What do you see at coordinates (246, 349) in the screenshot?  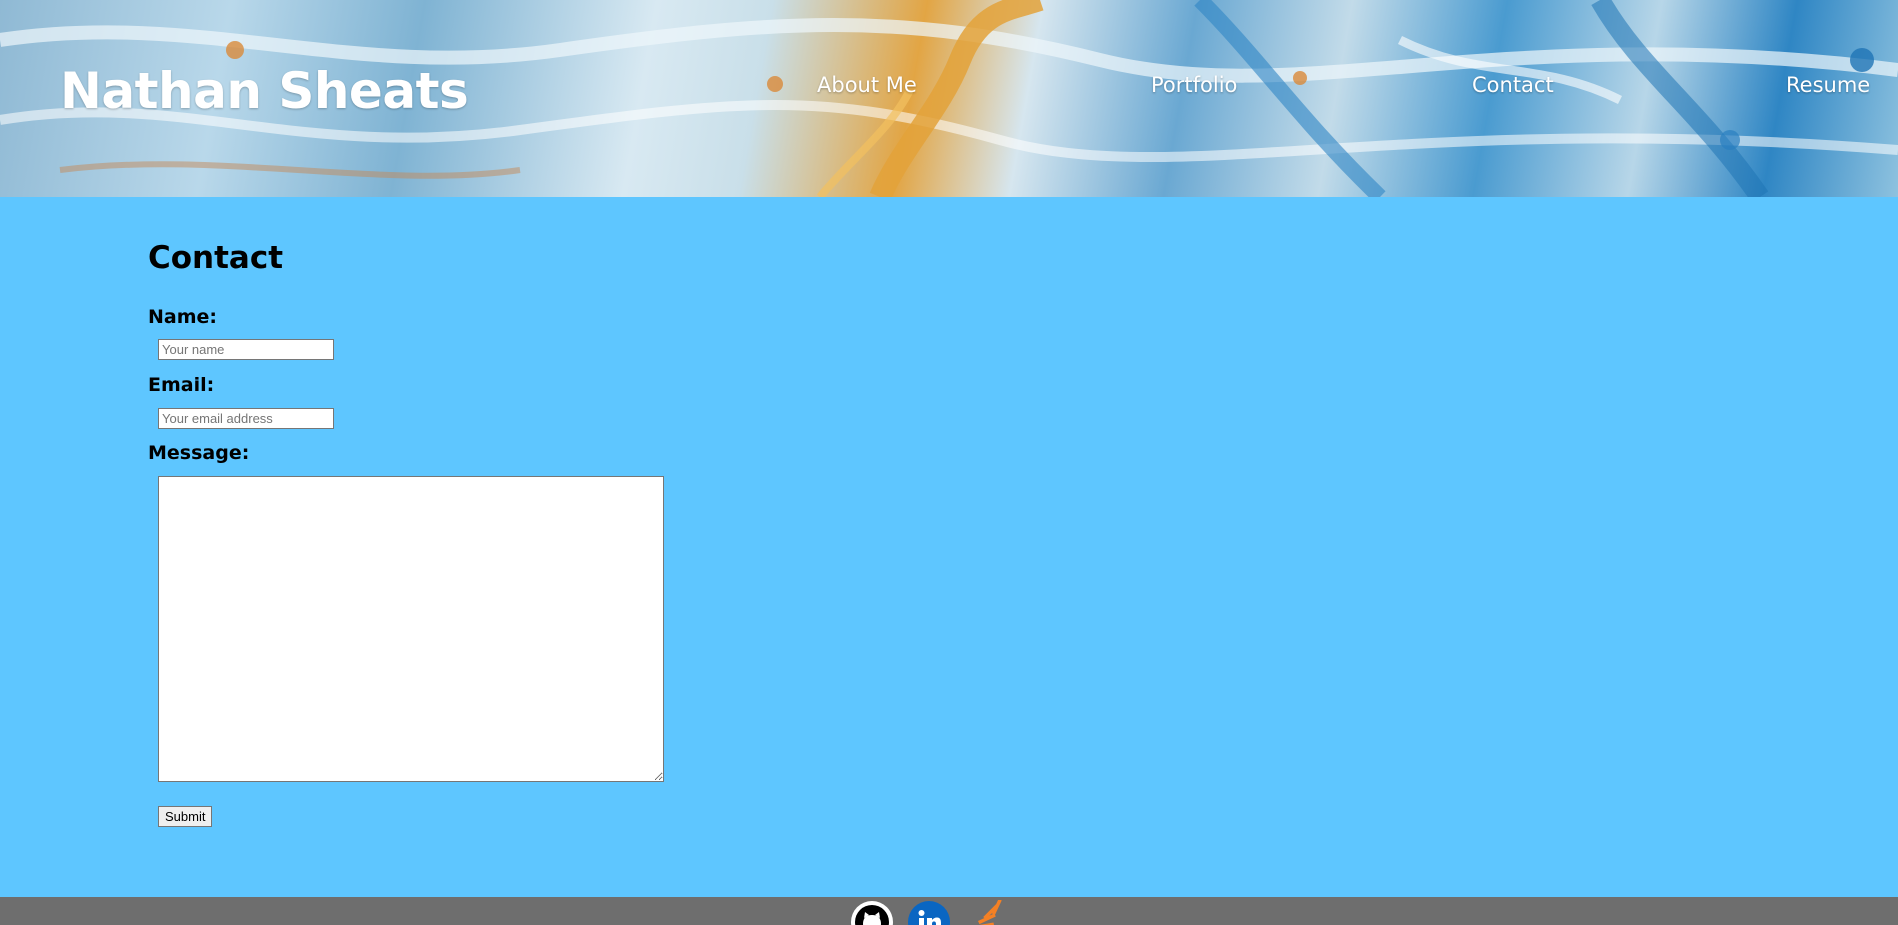 I see `name-input` at bounding box center [246, 349].